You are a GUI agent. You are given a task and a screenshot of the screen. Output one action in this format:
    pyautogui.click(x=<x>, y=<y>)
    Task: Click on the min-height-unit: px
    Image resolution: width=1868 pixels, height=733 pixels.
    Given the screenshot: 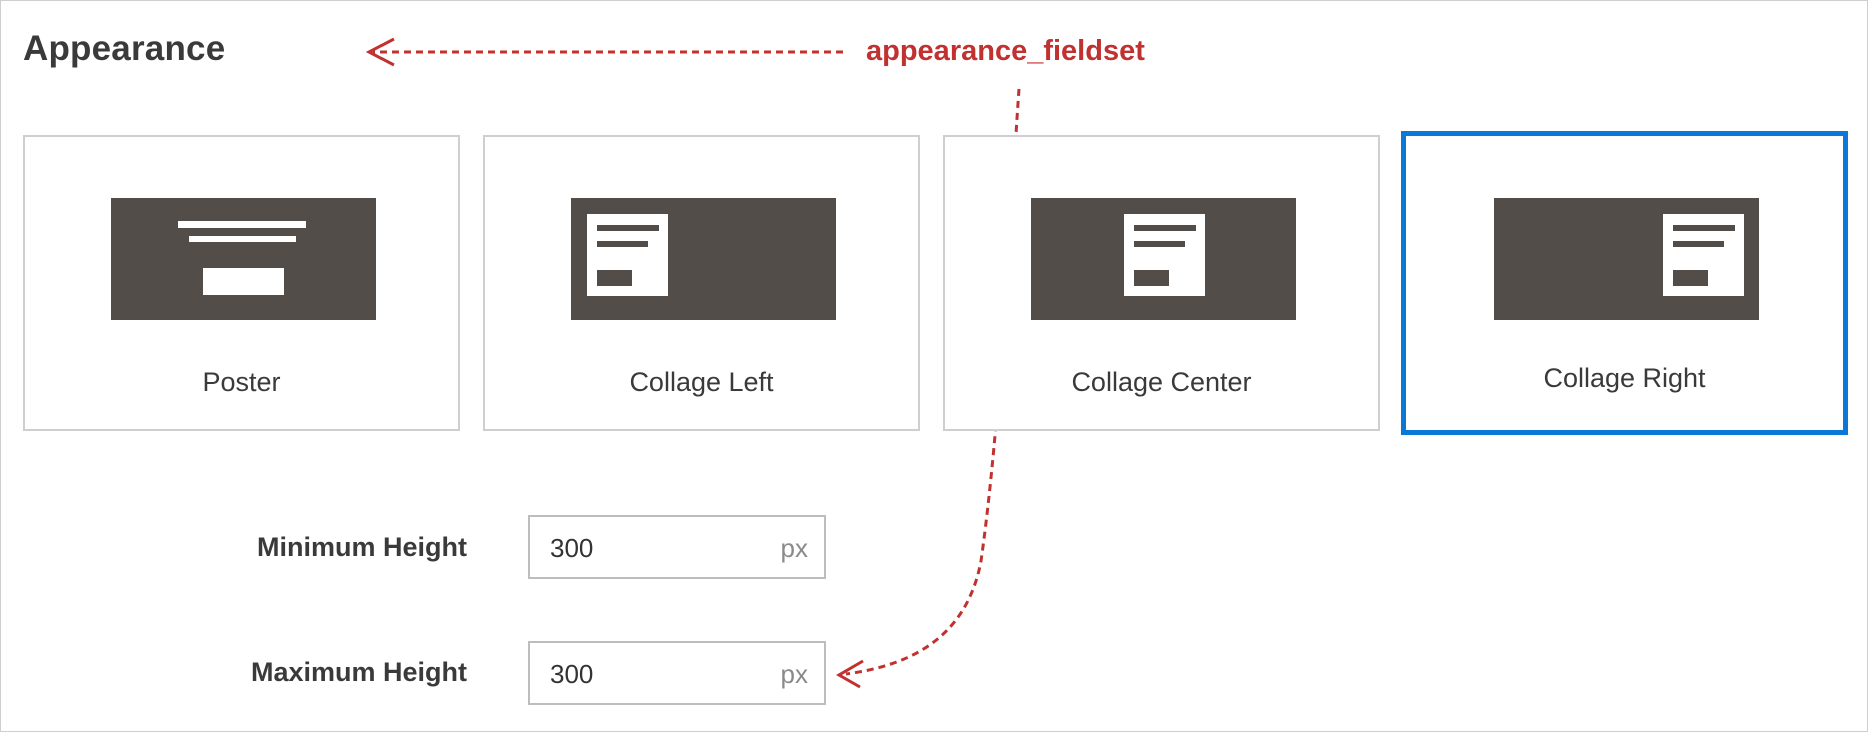 What is the action you would take?
    pyautogui.click(x=794, y=548)
    